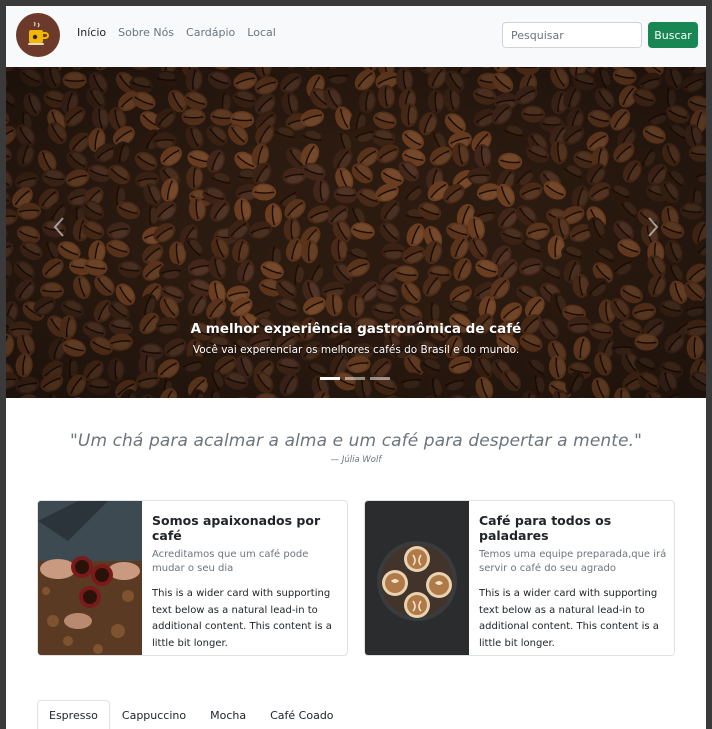 The image size is (712, 729). I want to click on card-image-hands-coffee, so click(90, 578).